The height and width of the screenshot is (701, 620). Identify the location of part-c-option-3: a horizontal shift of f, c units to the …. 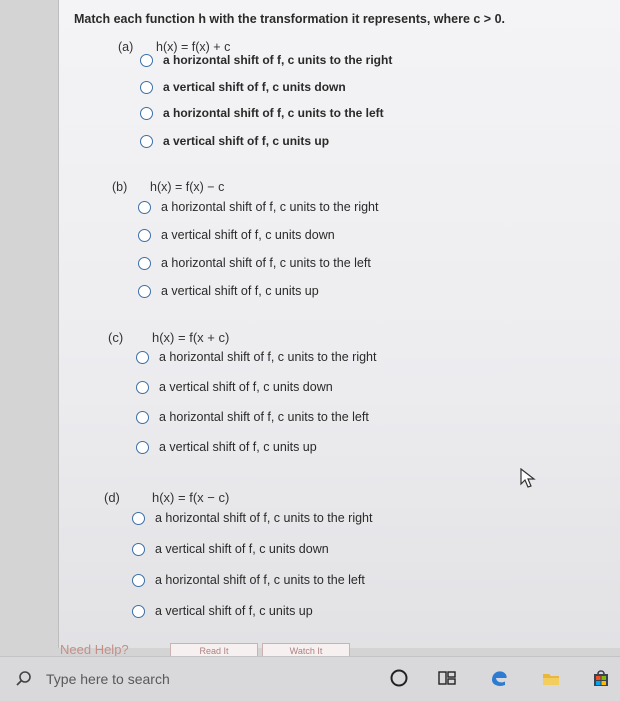
(252, 417).